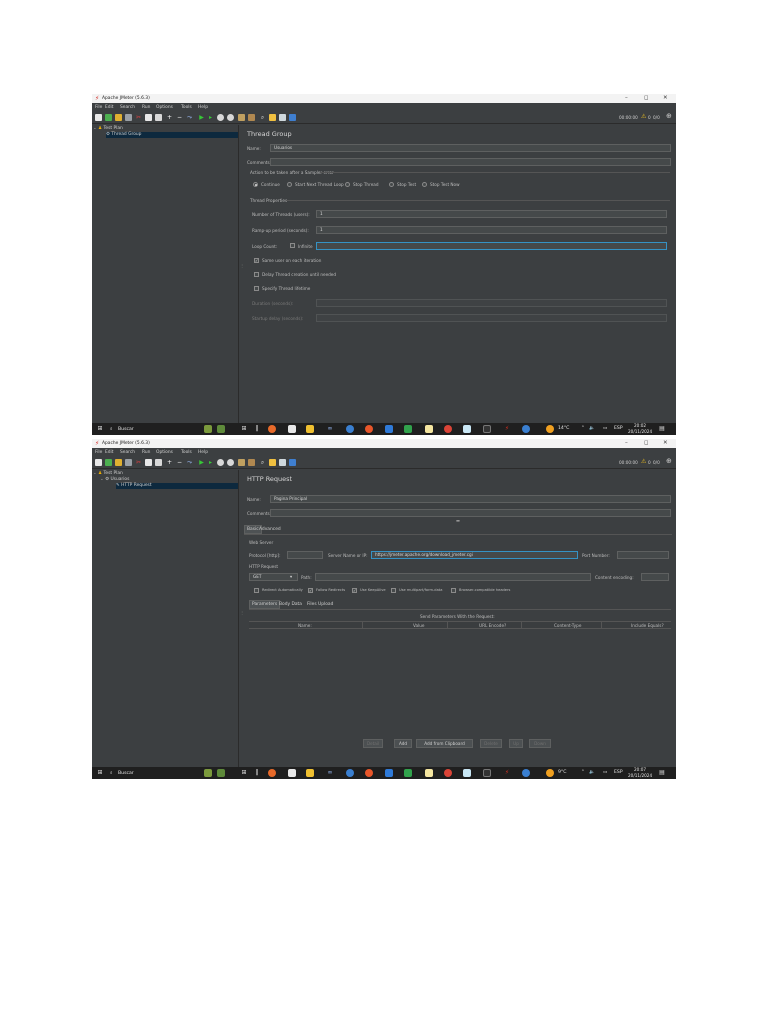 This screenshot has height=1024, width=768. Describe the element at coordinates (491, 214) in the screenshot. I see `threads-field: 1` at that location.